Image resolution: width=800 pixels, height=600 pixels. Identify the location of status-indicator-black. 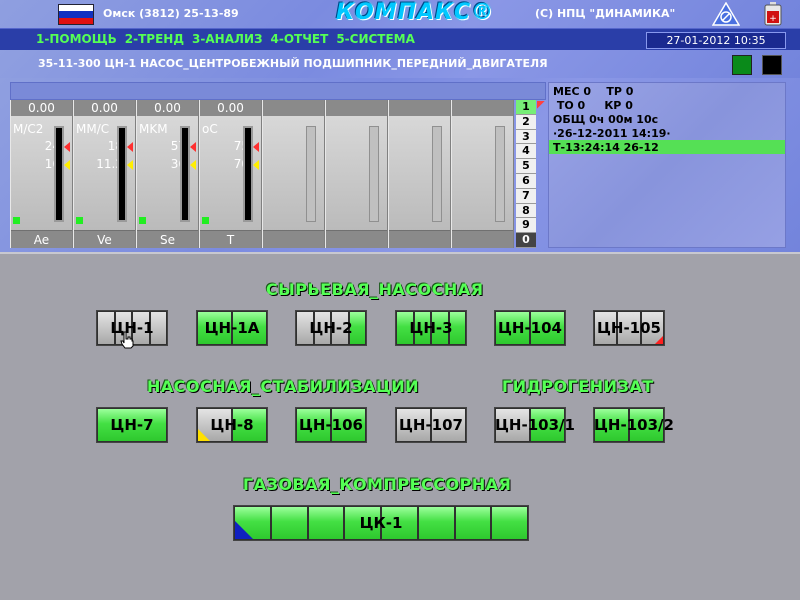
(772, 65).